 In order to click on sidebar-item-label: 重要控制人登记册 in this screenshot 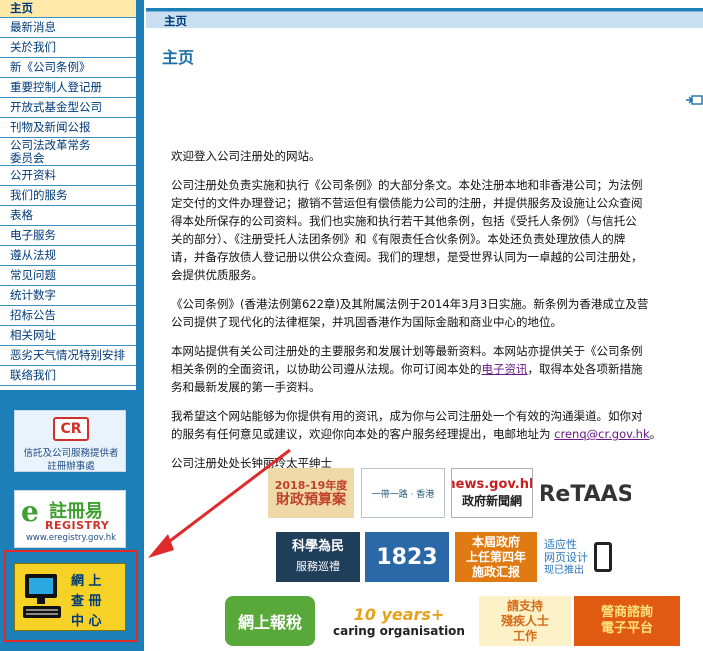, I will do `click(56, 87)`.